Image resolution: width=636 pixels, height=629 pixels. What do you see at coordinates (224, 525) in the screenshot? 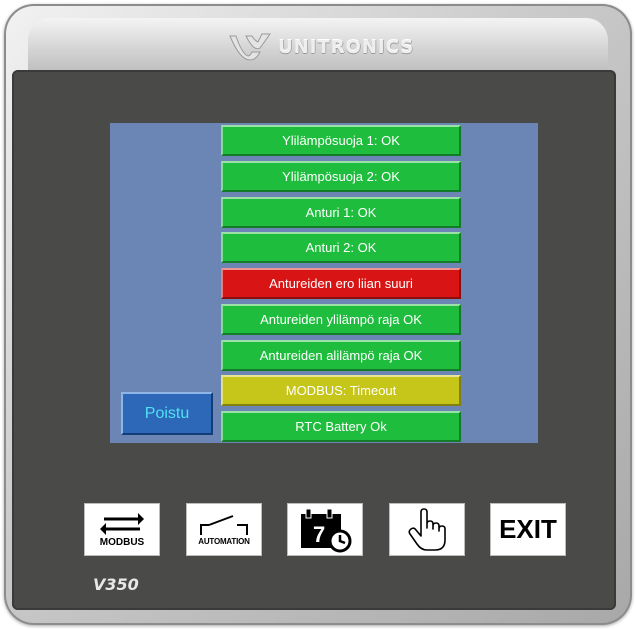
I see `automation-switch-icon` at bounding box center [224, 525].